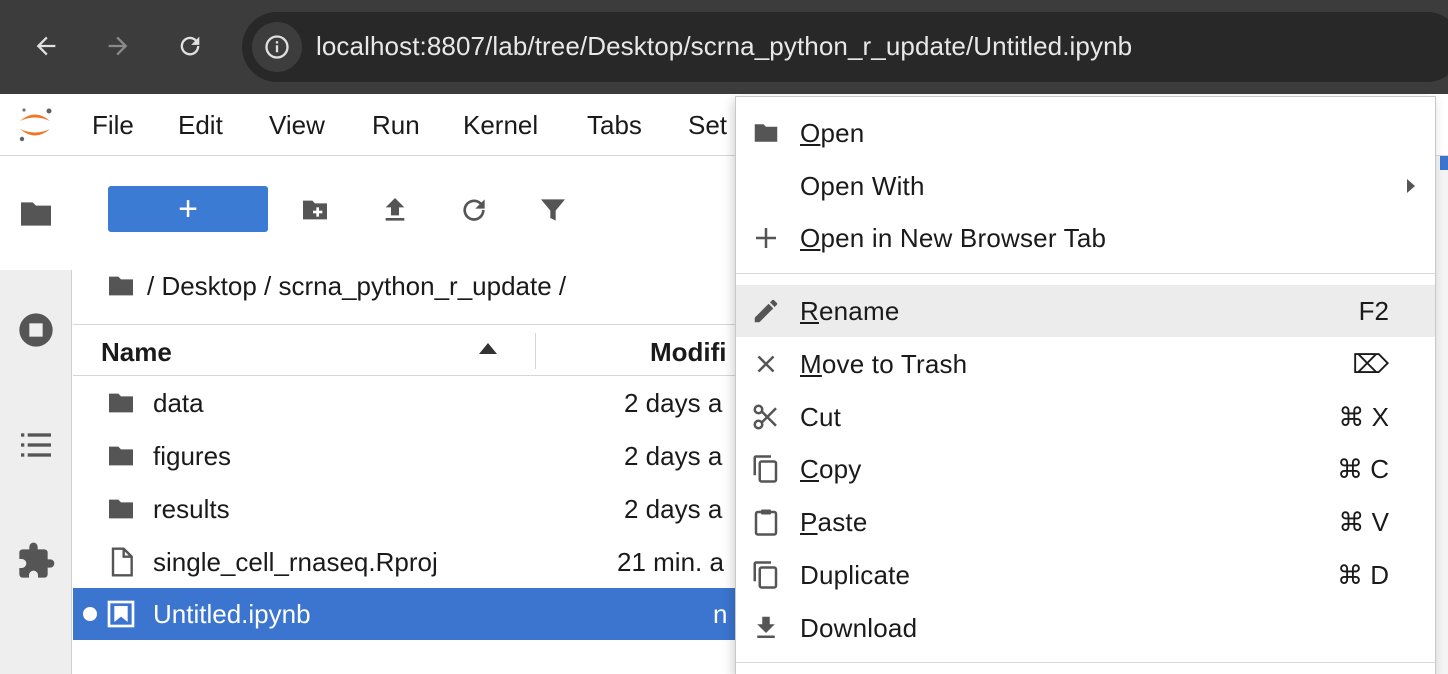  What do you see at coordinates (953, 238) in the screenshot?
I see `menu-label: Open in New Browser Tab` at bounding box center [953, 238].